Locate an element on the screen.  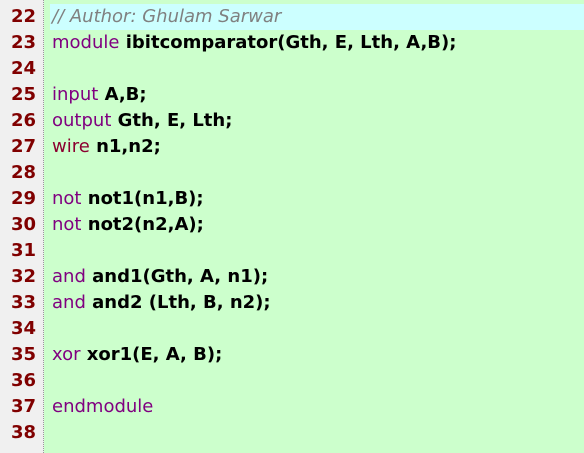
identifier-token: n1,n2; is located at coordinates (125, 146).